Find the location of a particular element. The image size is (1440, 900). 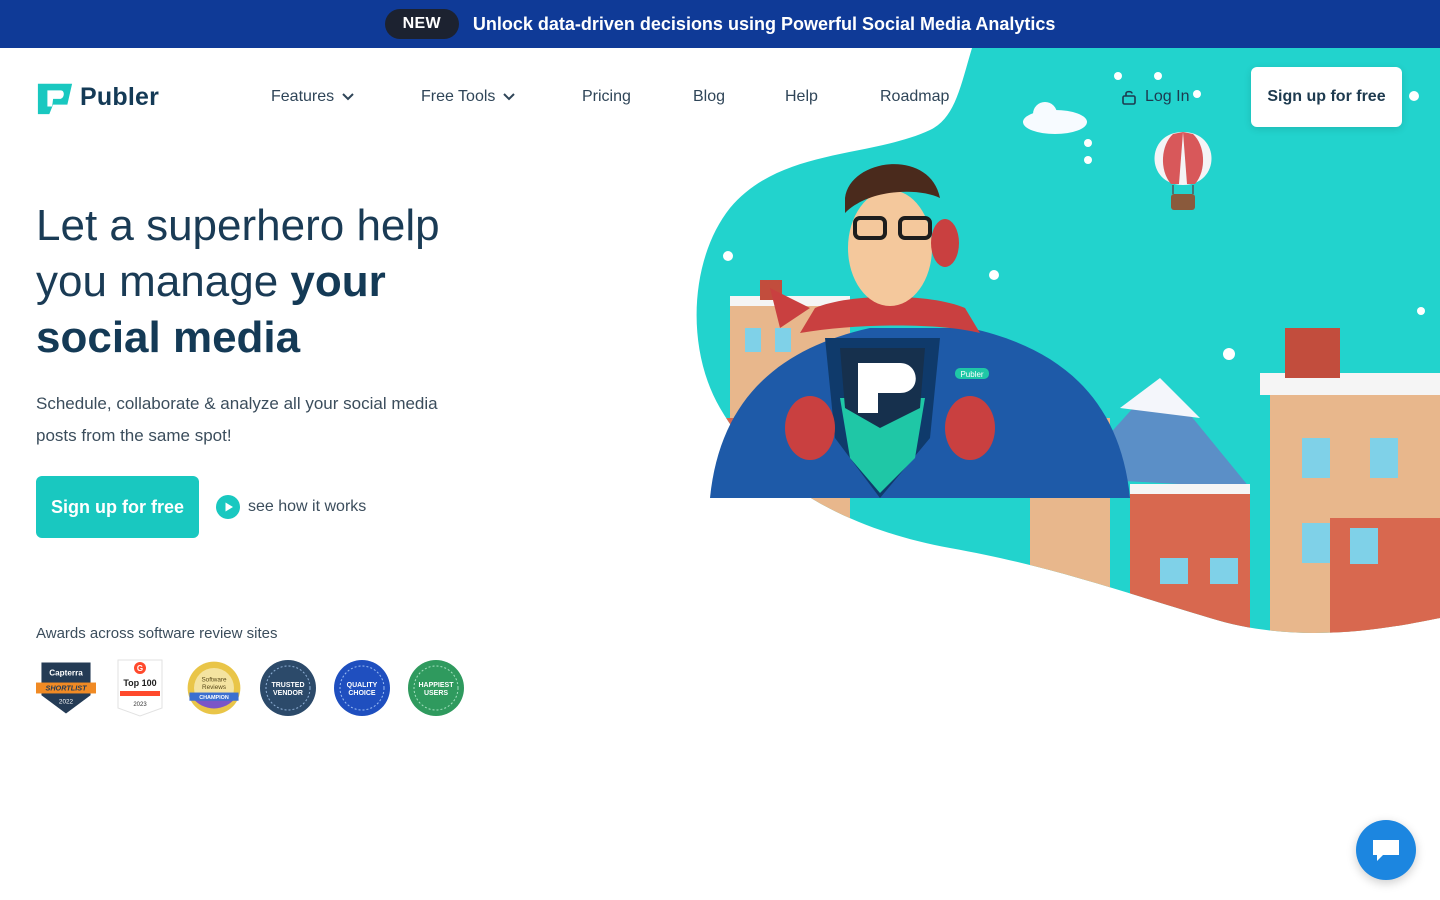

nav-blog: Blog is located at coordinates (709, 97).